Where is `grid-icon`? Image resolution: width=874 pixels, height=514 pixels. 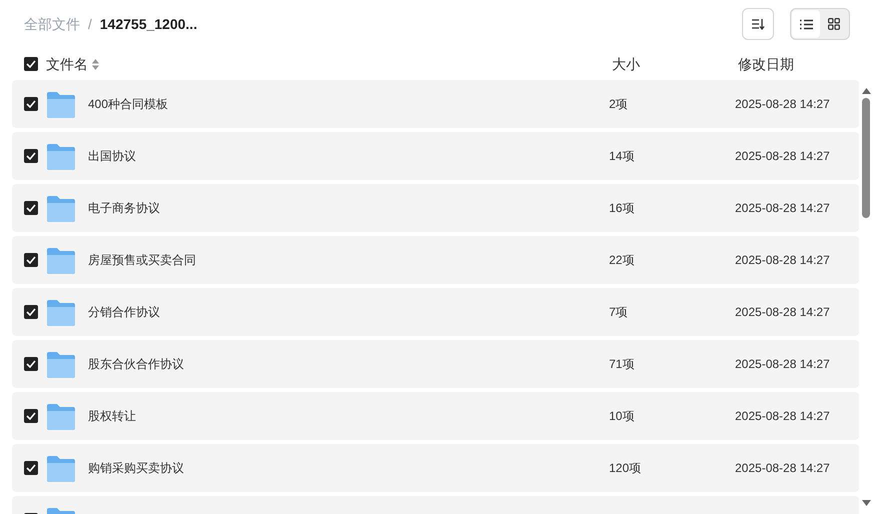
grid-icon is located at coordinates (834, 24).